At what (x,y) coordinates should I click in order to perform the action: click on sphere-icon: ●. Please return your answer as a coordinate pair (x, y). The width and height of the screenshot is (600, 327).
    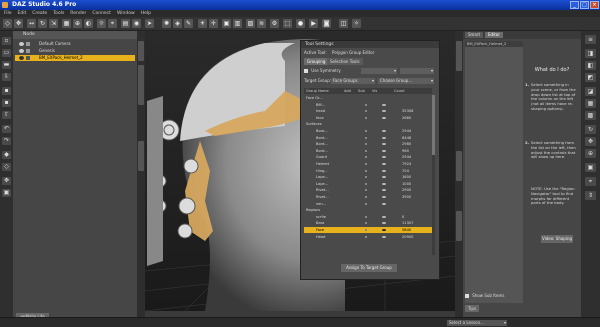
    Looking at the image, I should click on (300, 23).